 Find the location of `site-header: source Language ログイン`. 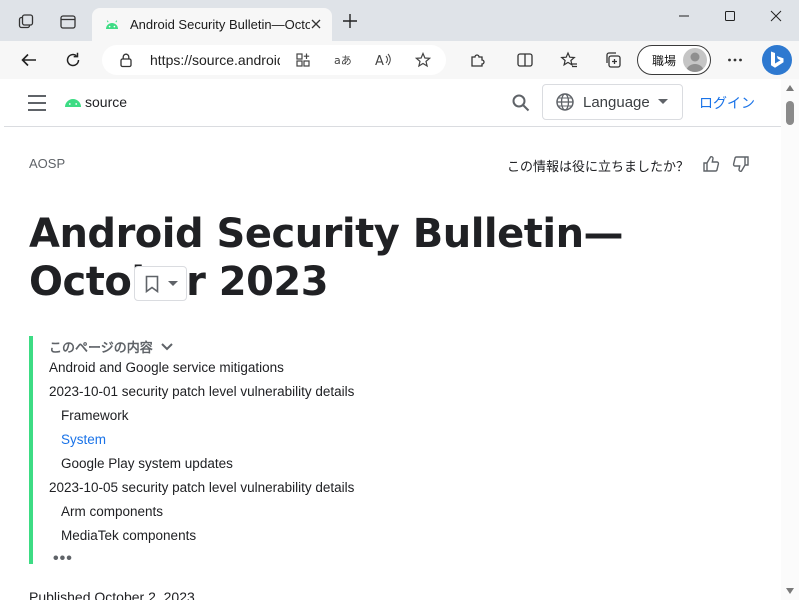

site-header: source Language ログイン is located at coordinates (392, 103).